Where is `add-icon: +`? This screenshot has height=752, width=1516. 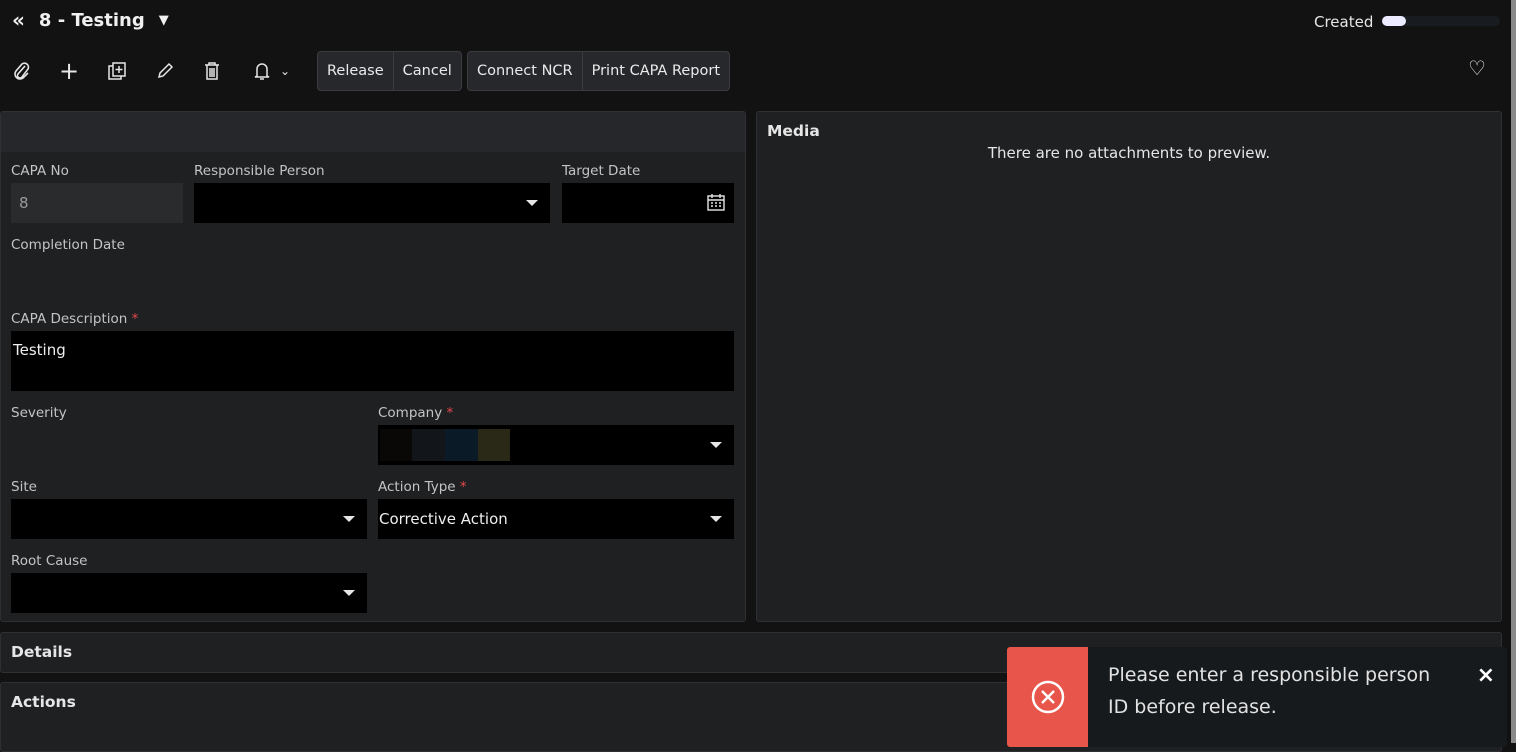 add-icon: + is located at coordinates (69, 71).